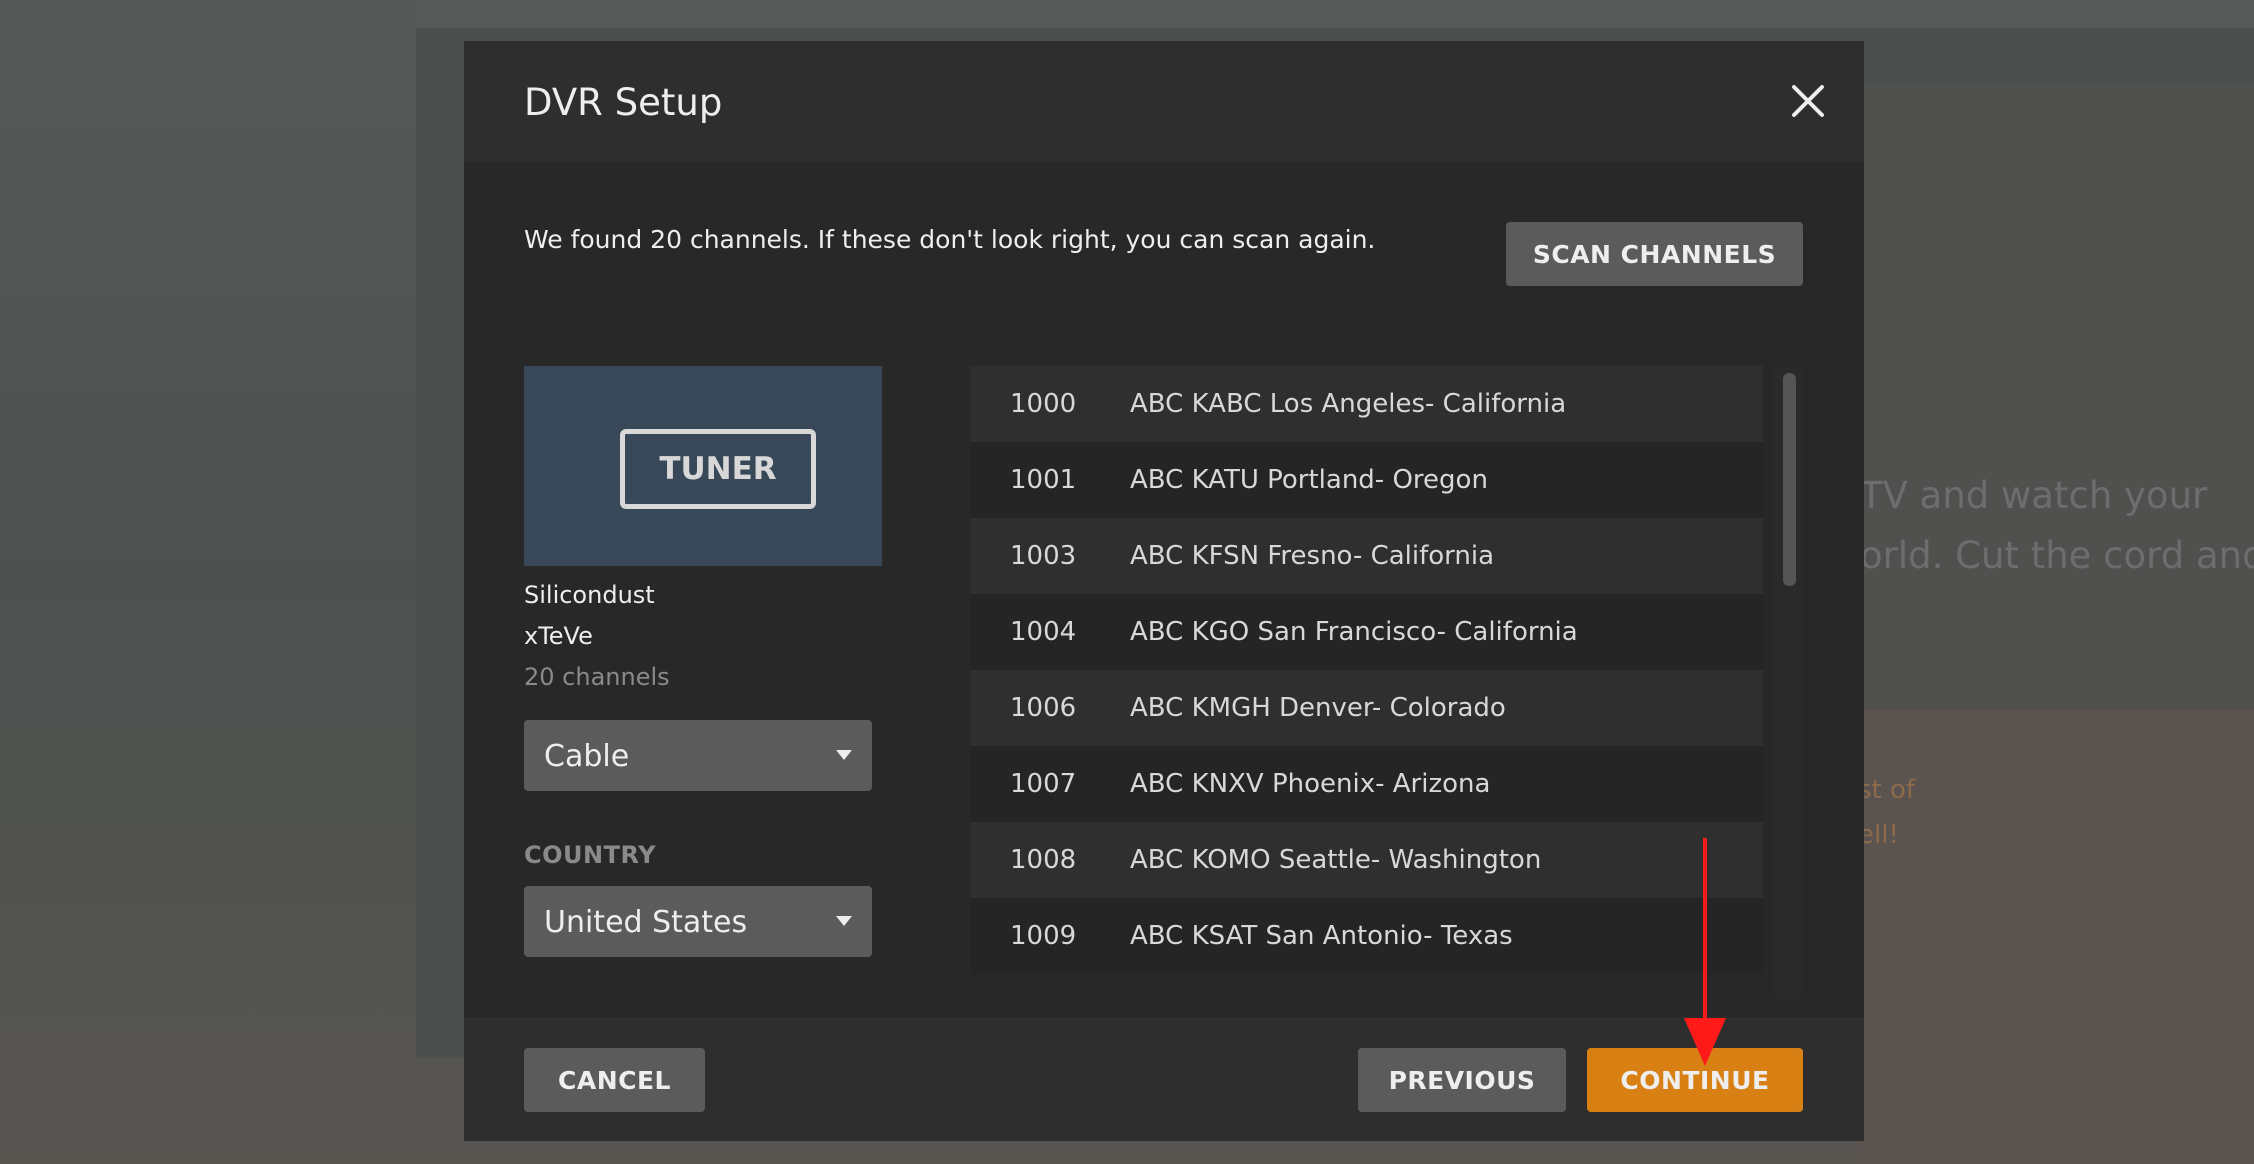 This screenshot has height=1164, width=2254. Describe the element at coordinates (1887, 790) in the screenshot. I see `background-orange-line1: st of` at that location.